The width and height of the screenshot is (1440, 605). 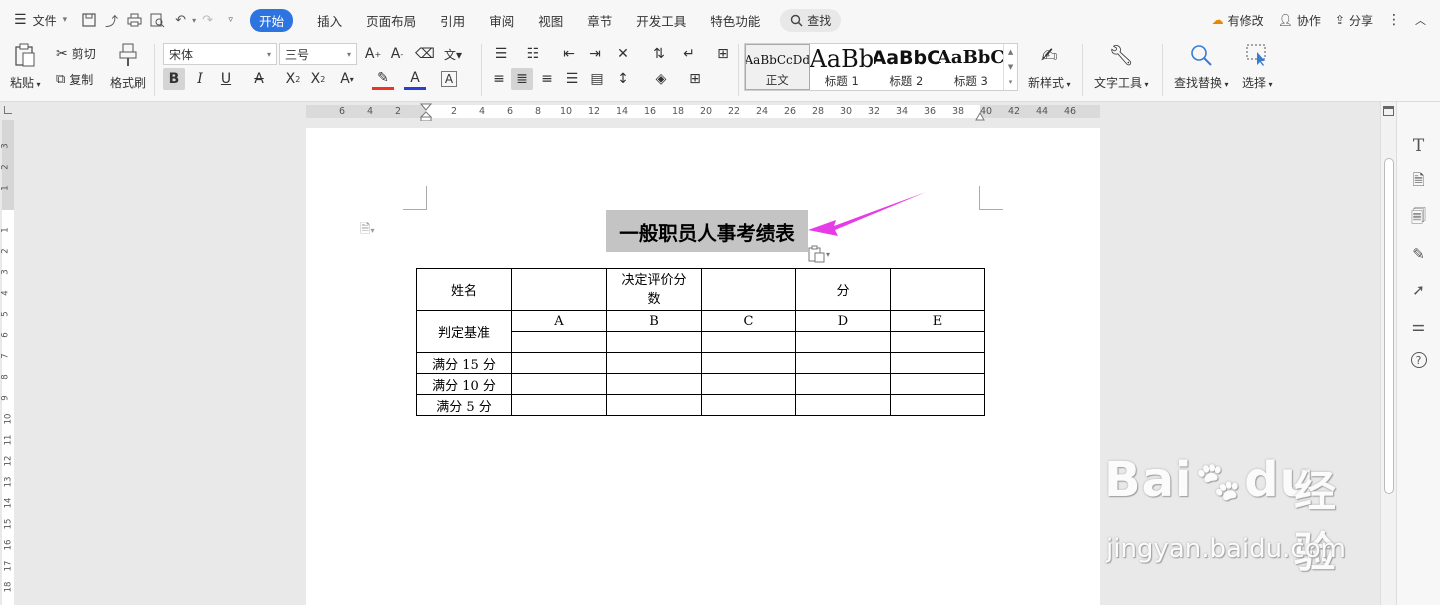 What do you see at coordinates (1354, 20) in the screenshot?
I see `share-button: ⇪ 分享` at bounding box center [1354, 20].